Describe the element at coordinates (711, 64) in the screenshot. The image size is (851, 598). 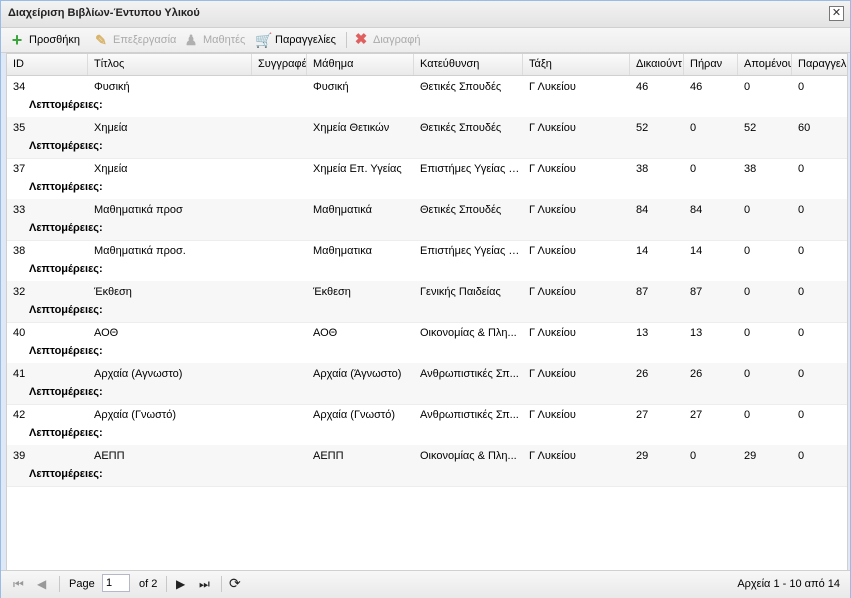
I see `column-header-took: Πήραν` at that location.